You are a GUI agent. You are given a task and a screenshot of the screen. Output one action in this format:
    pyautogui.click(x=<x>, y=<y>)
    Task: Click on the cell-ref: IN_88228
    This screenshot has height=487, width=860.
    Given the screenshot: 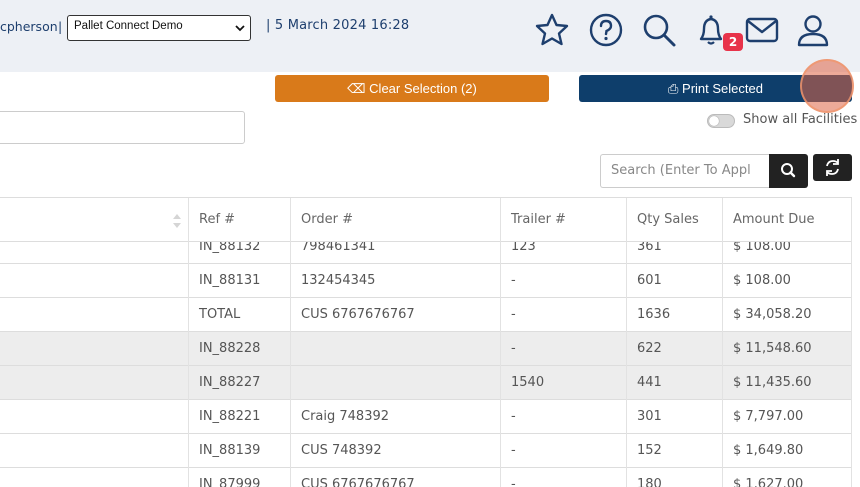 What is the action you would take?
    pyautogui.click(x=239, y=349)
    